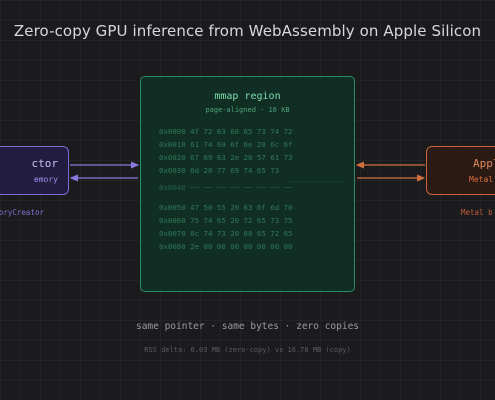  Describe the element at coordinates (247, 172) in the screenshot. I see `connector-arrows` at that location.